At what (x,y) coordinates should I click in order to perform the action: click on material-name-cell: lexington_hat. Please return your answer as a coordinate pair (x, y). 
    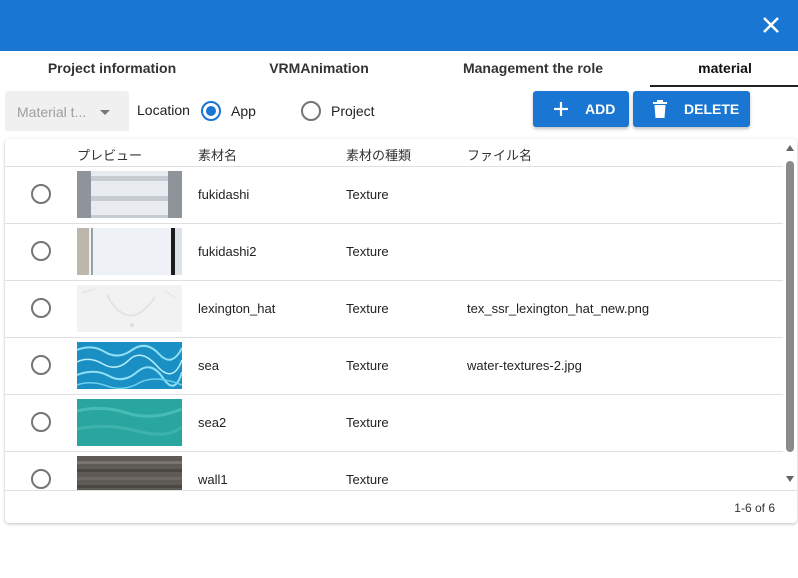
    Looking at the image, I should click on (237, 308).